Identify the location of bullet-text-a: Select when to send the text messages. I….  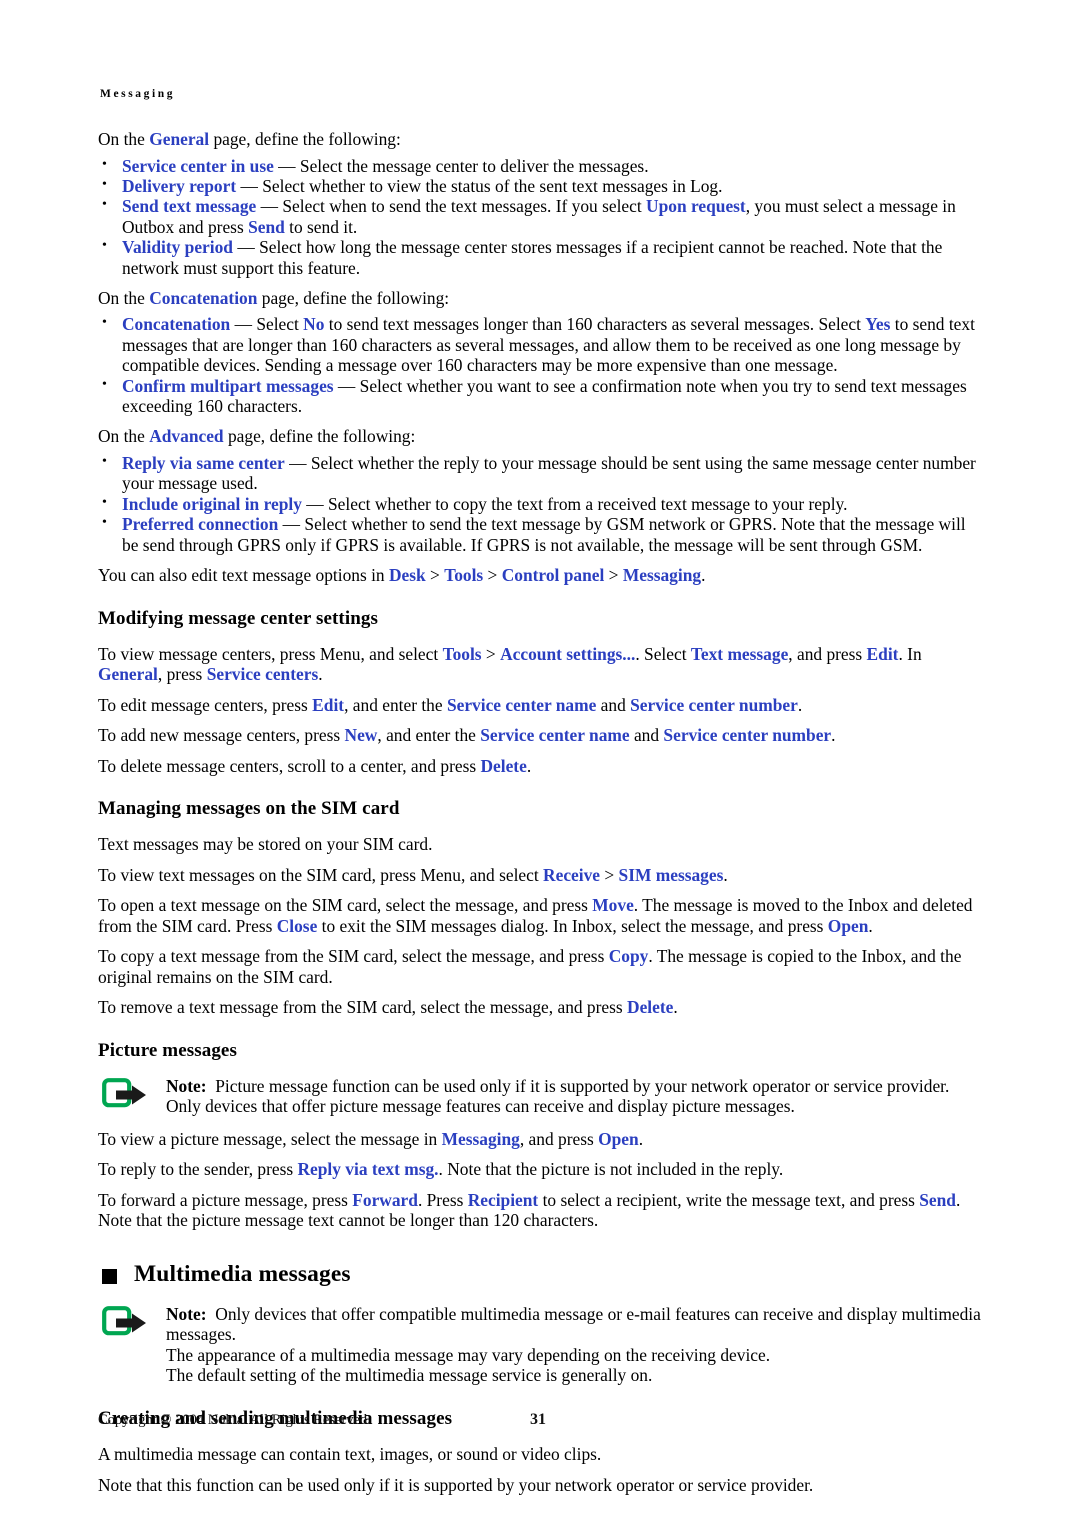
(464, 206).